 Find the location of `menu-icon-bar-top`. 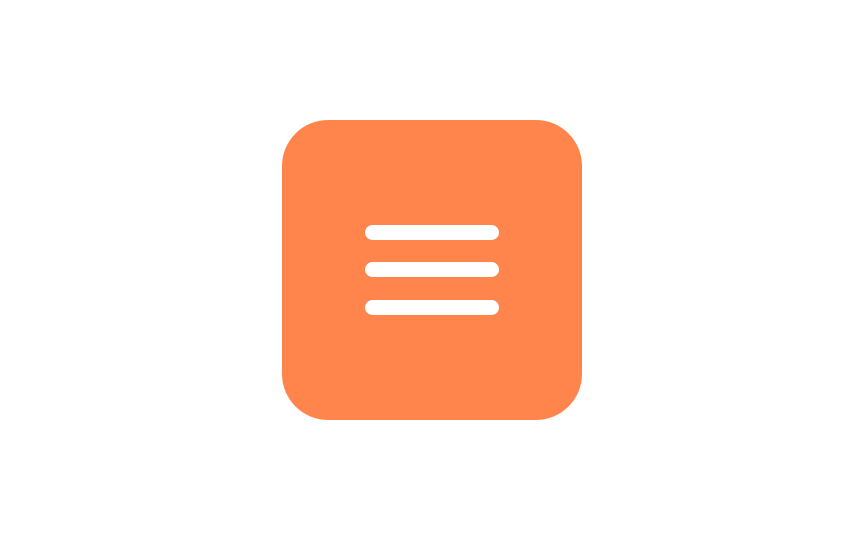

menu-icon-bar-top is located at coordinates (432, 232).